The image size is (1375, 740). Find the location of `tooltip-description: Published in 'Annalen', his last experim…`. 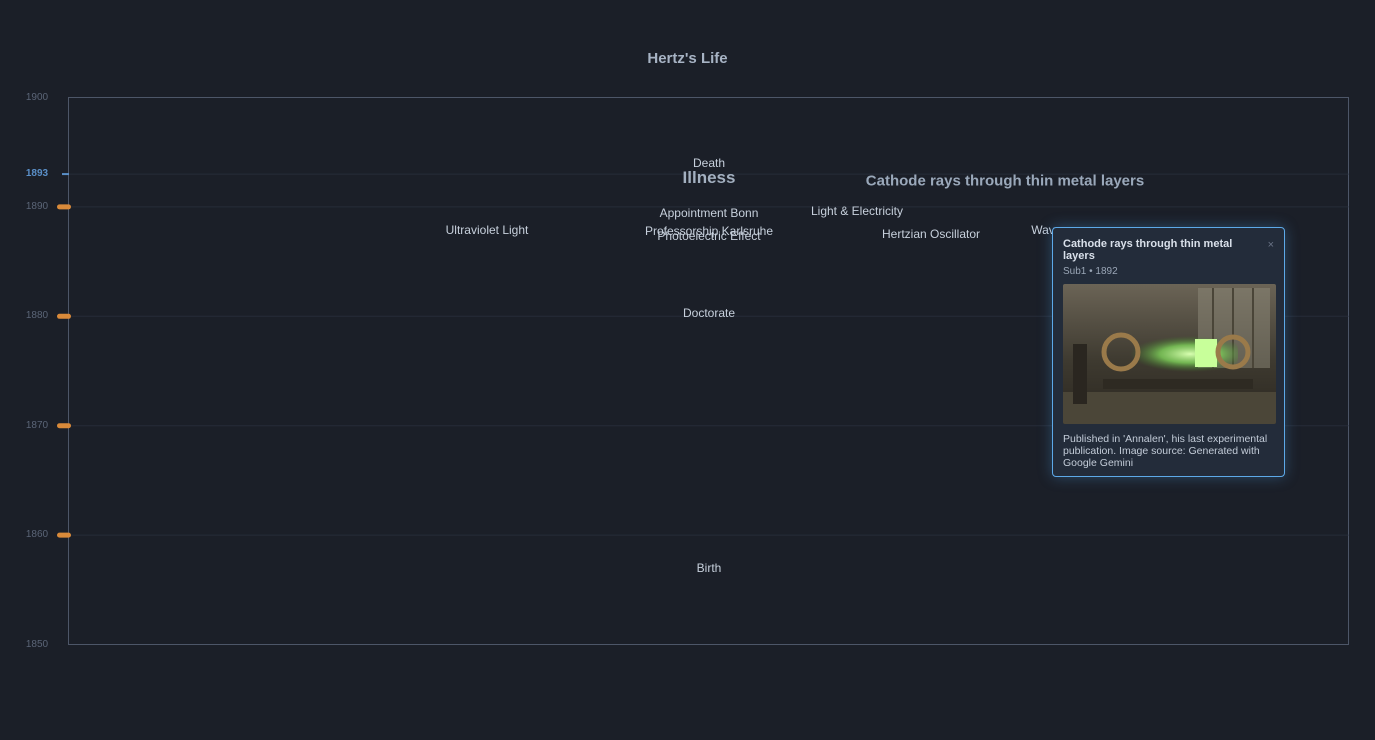

tooltip-description: Published in 'Annalen', his last experim… is located at coordinates (1165, 451).